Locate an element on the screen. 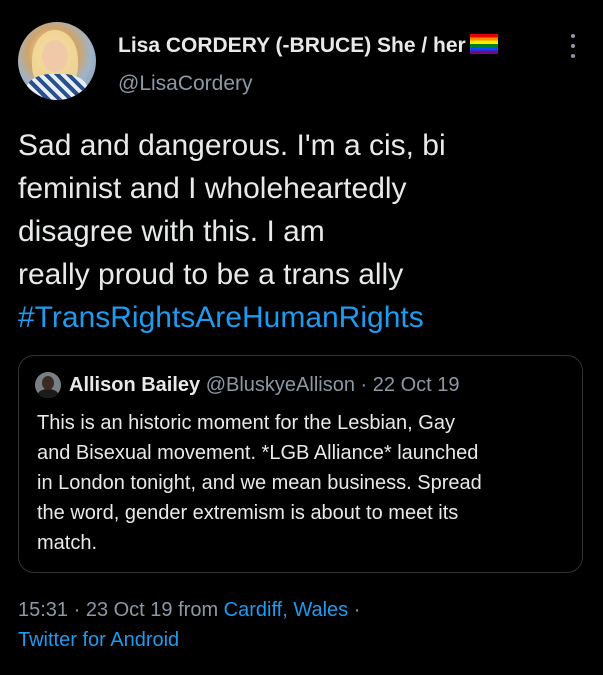 The width and height of the screenshot is (603, 675). rainbow-flag-icon is located at coordinates (483, 44).